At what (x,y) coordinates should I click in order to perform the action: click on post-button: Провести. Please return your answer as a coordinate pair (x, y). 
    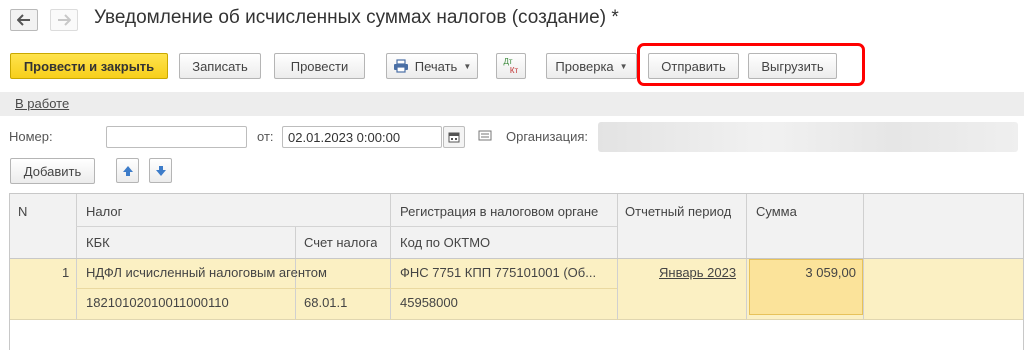
    Looking at the image, I should click on (319, 66).